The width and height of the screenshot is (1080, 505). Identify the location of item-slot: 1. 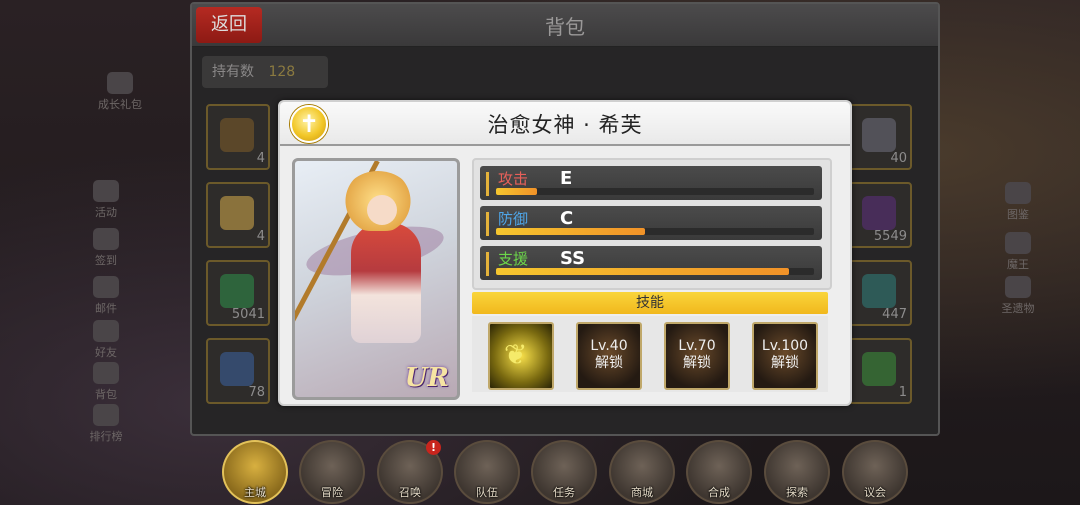
(880, 371).